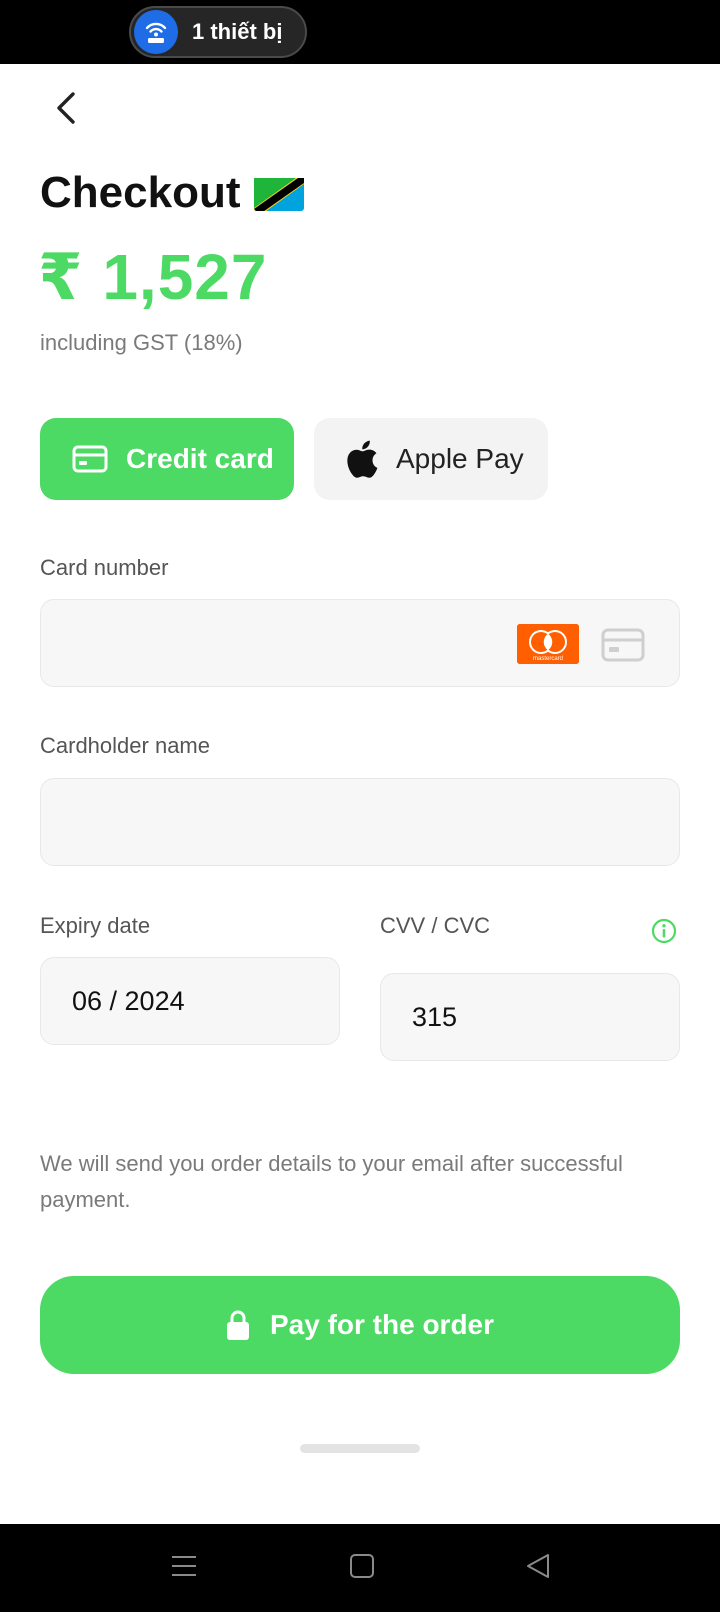 The image size is (720, 1612). I want to click on apple-pay-tab: Apple Pay, so click(431, 459).